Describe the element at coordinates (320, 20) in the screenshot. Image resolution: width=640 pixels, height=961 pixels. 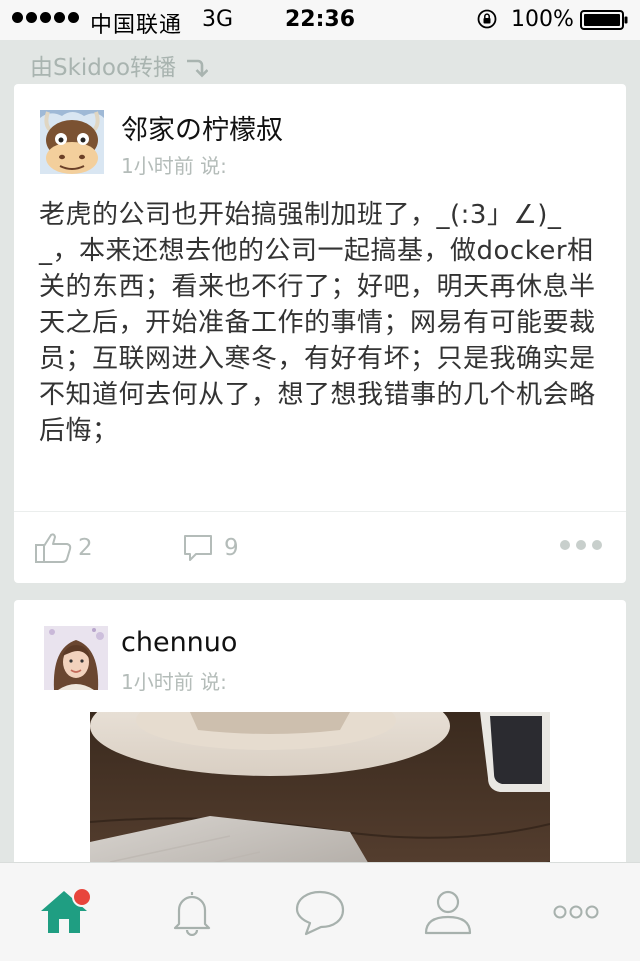
I see `status-bar: 中国联通 3G 22:36 100%` at that location.